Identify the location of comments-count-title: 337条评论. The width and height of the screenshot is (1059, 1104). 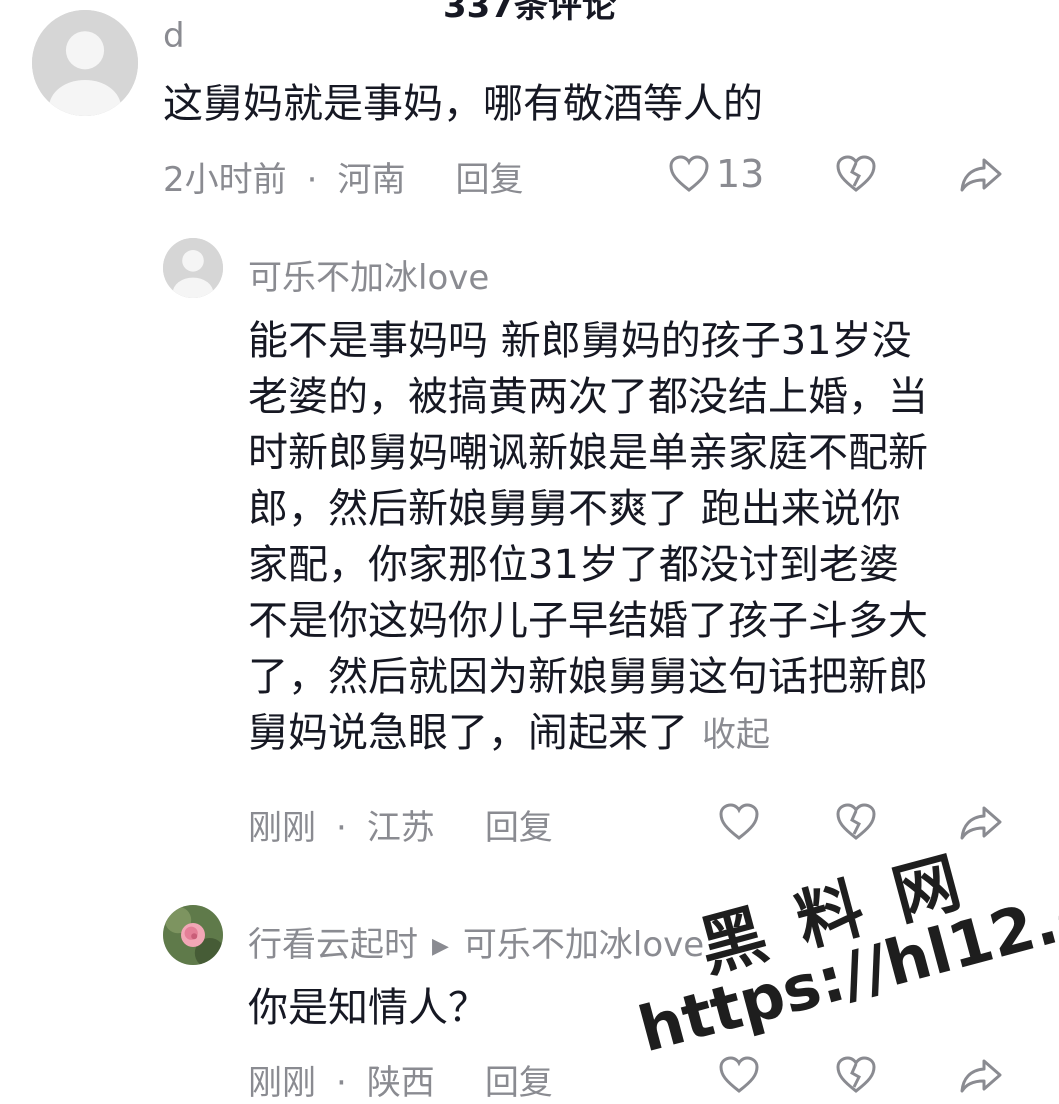
(529, 13).